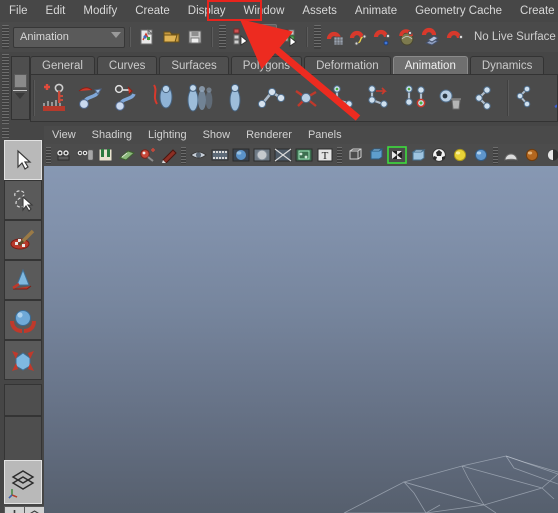  Describe the element at coordinates (495, 155) in the screenshot. I see `viewport-quality-gripper` at that location.